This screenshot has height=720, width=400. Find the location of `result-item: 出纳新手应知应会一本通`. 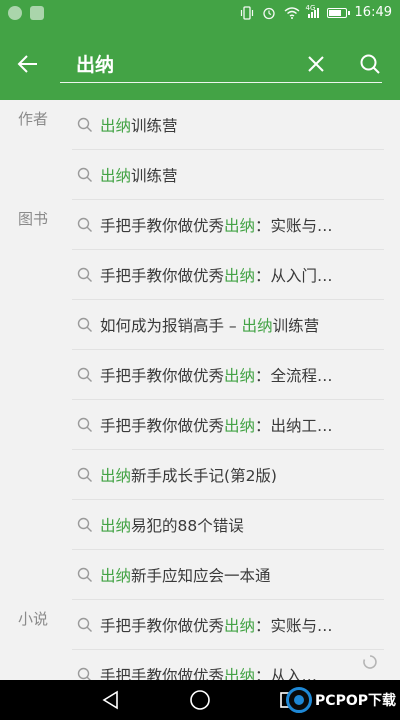

result-item: 出纳新手应知应会一本通 is located at coordinates (228, 575).